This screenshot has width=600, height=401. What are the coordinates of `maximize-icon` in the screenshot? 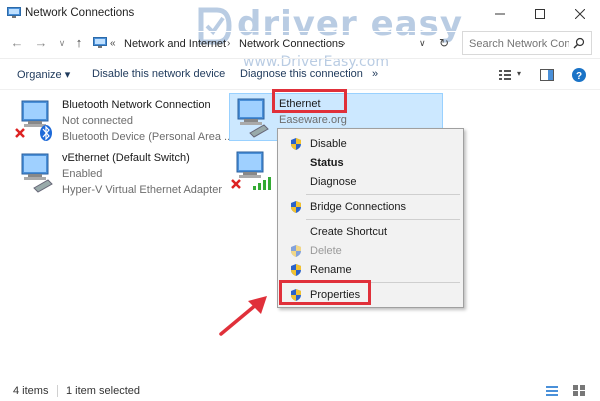 It's located at (540, 14).